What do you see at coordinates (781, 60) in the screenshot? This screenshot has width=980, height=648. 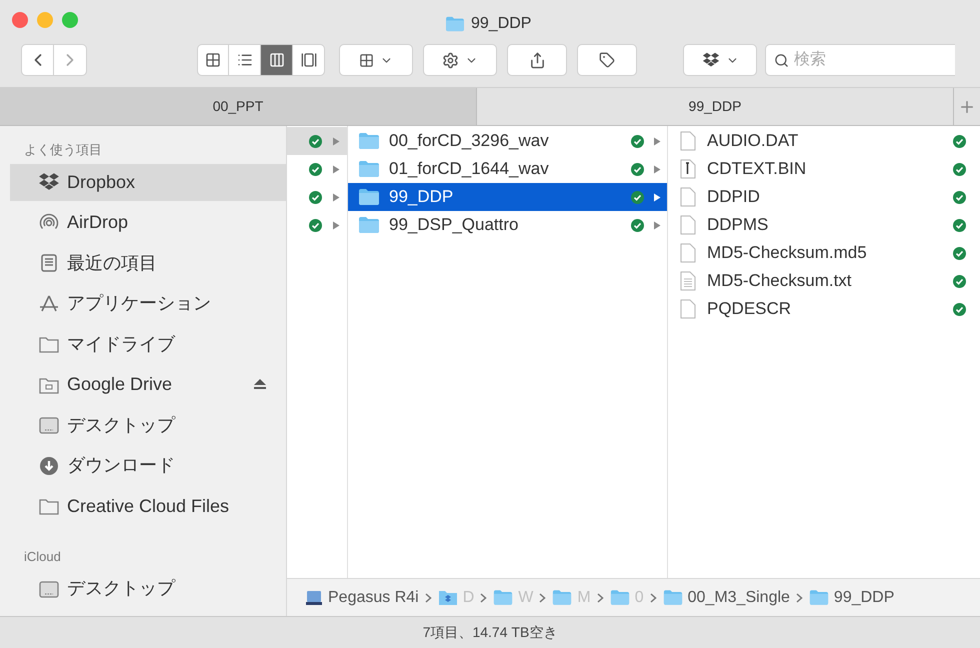 I see `search-icon` at bounding box center [781, 60].